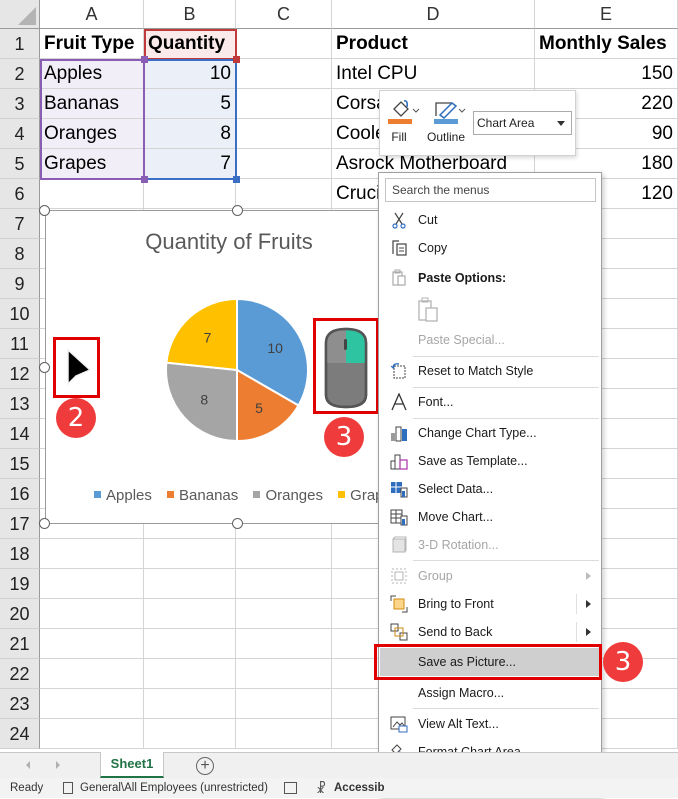  What do you see at coordinates (132, 765) in the screenshot?
I see `sheet-tab-sheet1: Sheet1` at bounding box center [132, 765].